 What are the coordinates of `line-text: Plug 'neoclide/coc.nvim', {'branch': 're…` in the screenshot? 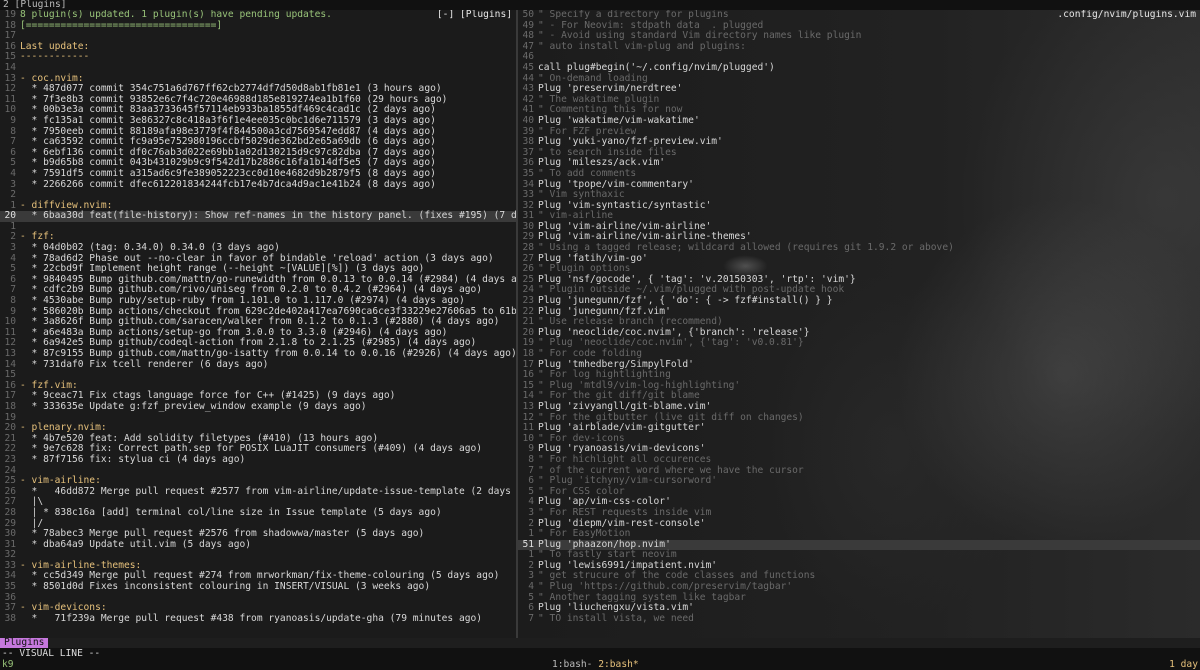 It's located at (674, 332).